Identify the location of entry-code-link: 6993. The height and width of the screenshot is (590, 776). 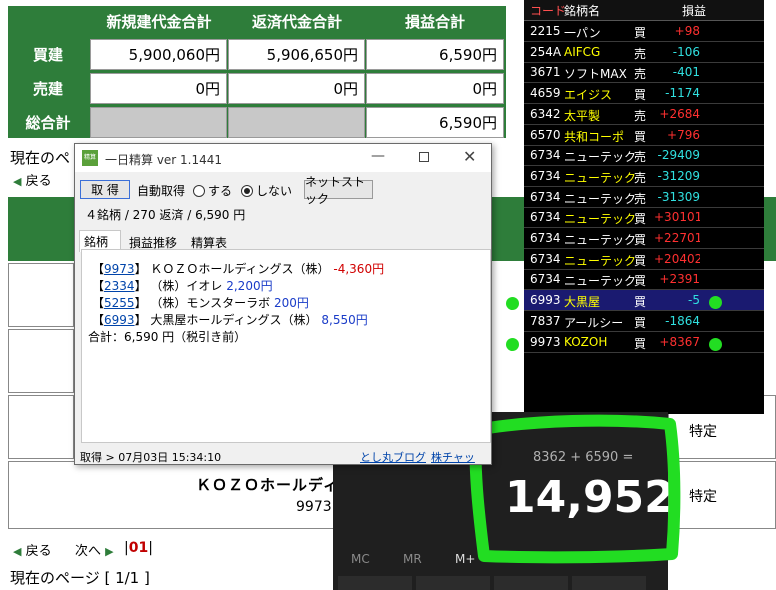
(119, 320).